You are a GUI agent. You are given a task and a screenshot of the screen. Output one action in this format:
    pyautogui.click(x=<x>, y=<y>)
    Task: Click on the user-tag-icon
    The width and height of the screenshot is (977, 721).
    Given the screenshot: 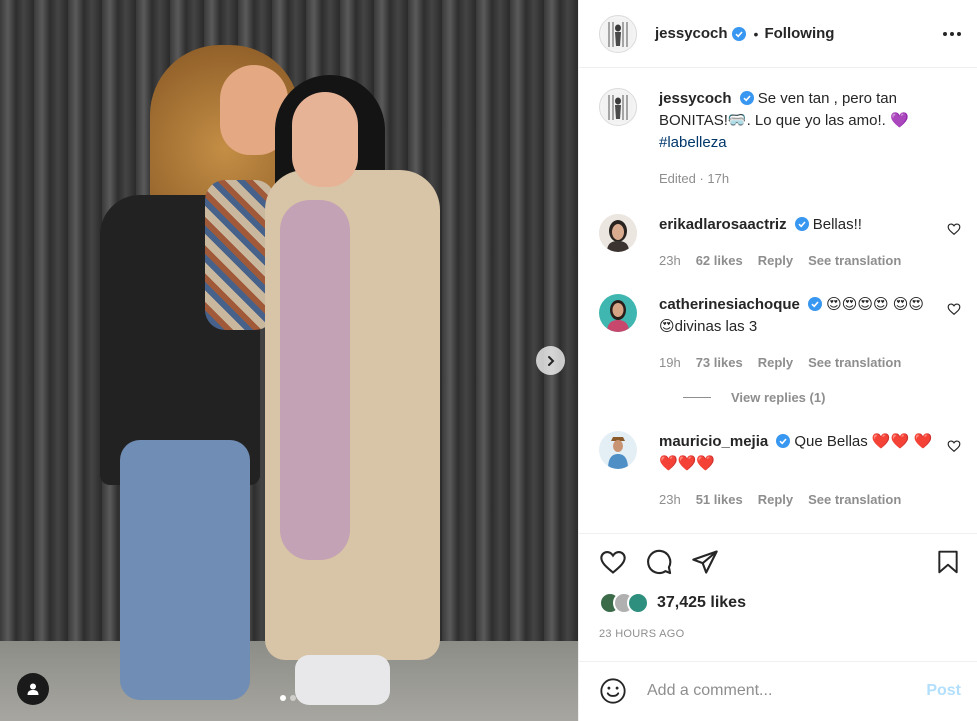 What is the action you would take?
    pyautogui.click(x=33, y=689)
    